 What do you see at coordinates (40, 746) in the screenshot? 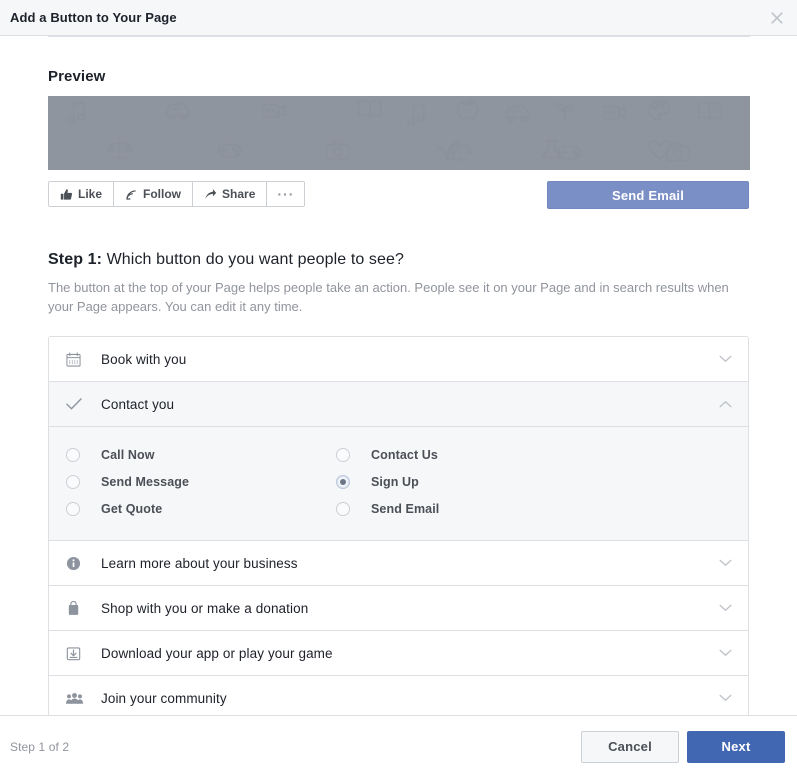
I see `step-counter: Step 1 of 2` at bounding box center [40, 746].